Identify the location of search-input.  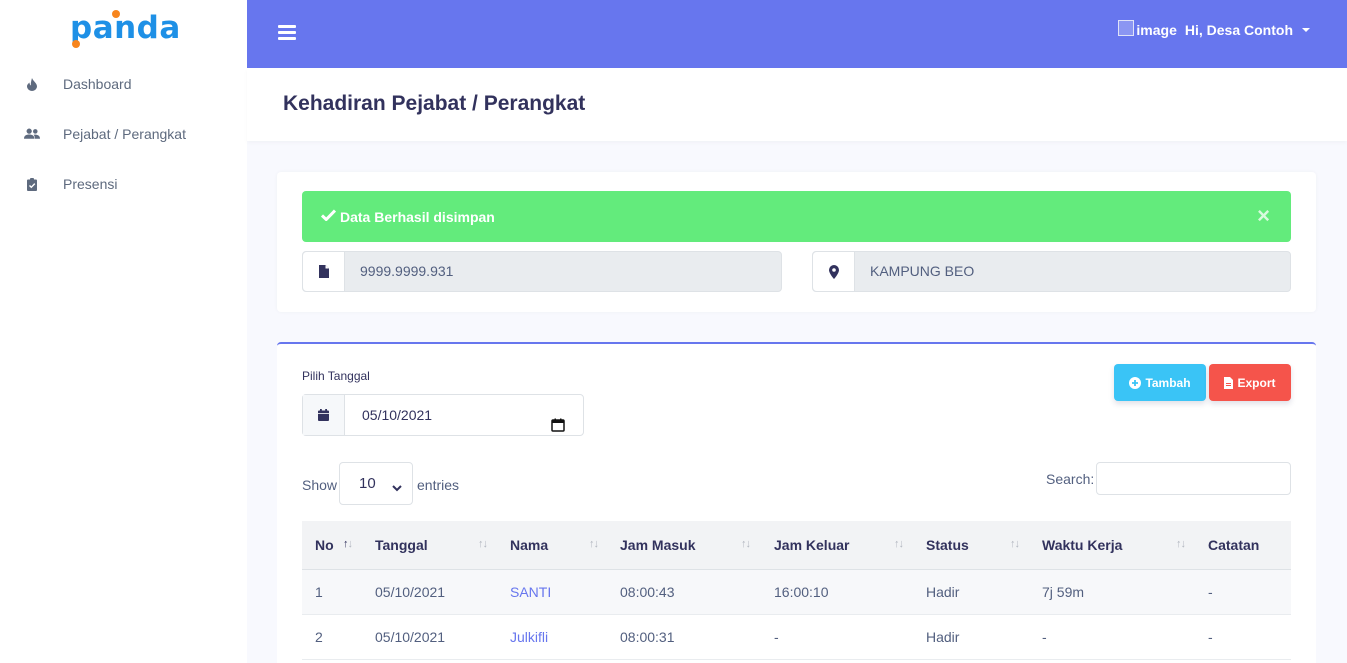
(1193, 478).